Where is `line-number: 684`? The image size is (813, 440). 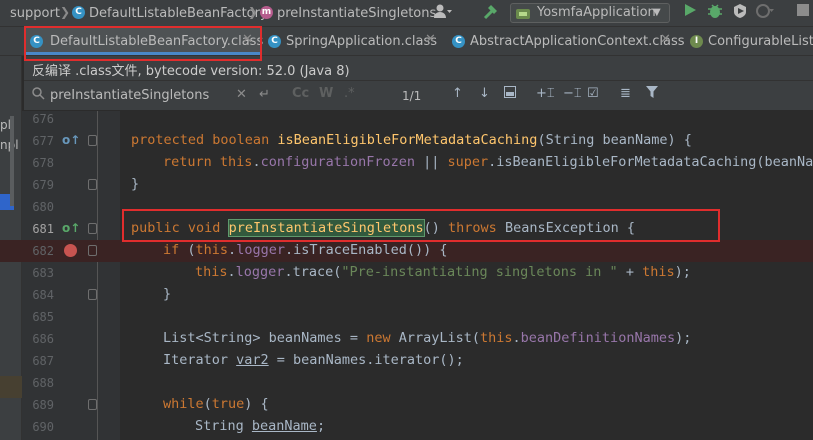 line-number: 684 is located at coordinates (43, 295).